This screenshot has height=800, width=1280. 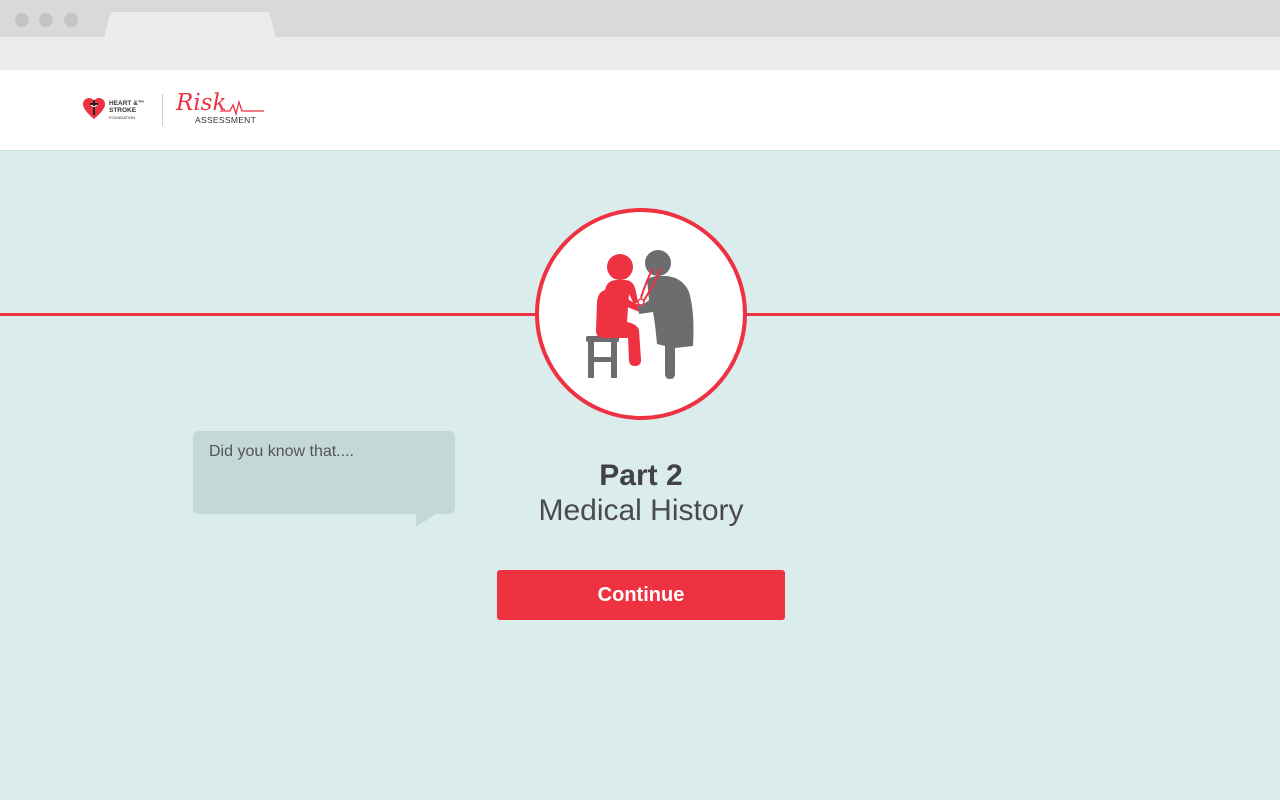 I want to click on section-title: Part 2, so click(x=641, y=475).